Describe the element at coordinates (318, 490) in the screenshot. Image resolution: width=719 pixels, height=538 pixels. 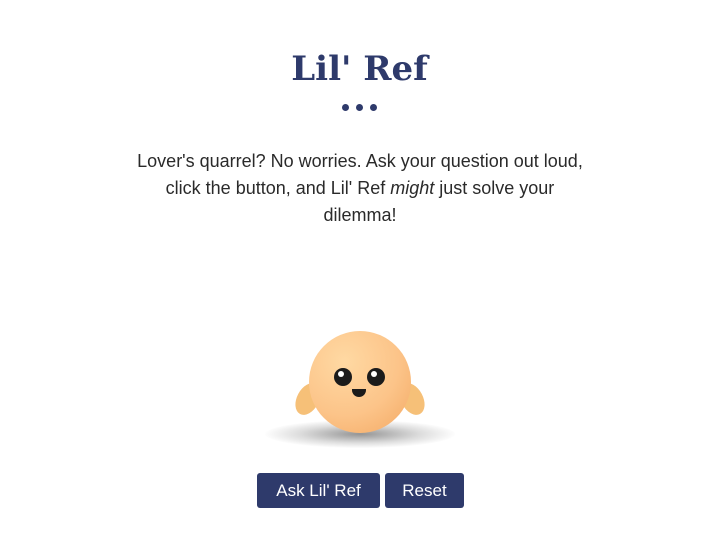
I see `ask-lil-ref-button: Ask Lil' Ref` at that location.